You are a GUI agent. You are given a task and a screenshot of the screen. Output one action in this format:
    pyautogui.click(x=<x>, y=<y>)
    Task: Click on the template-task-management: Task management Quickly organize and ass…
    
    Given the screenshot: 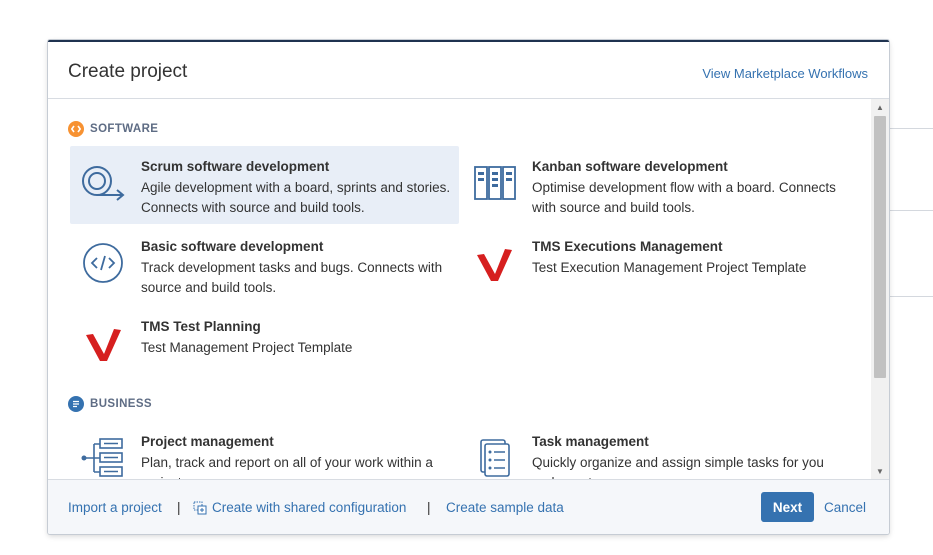 What is the action you would take?
    pyautogui.click(x=655, y=450)
    